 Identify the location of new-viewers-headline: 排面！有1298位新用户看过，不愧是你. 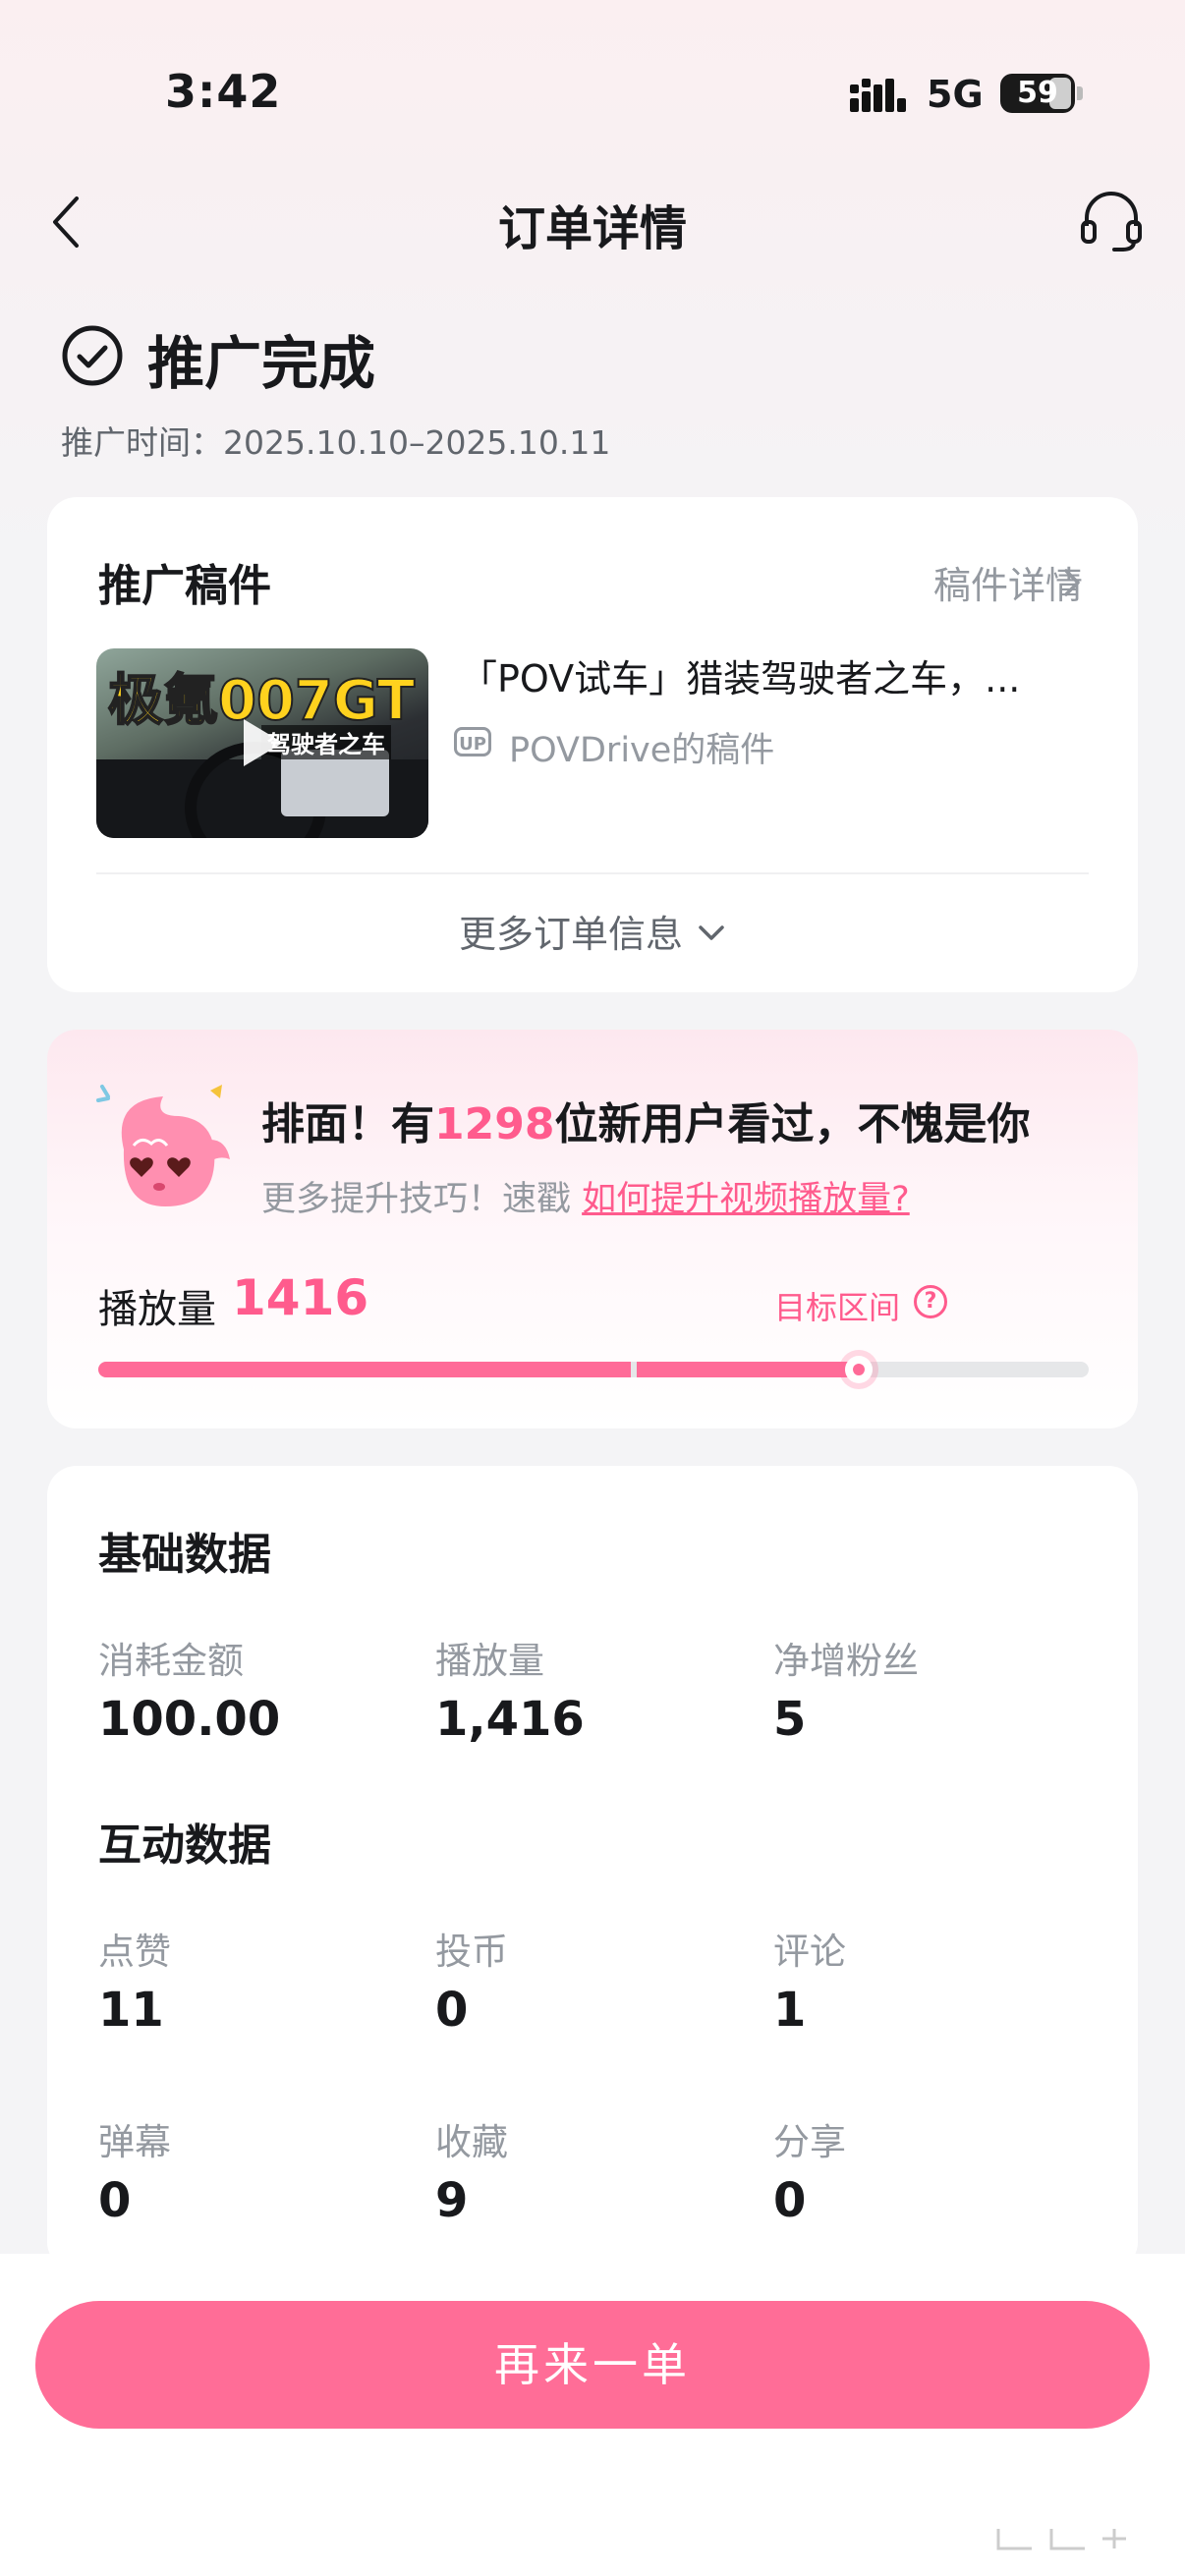
(646, 1120).